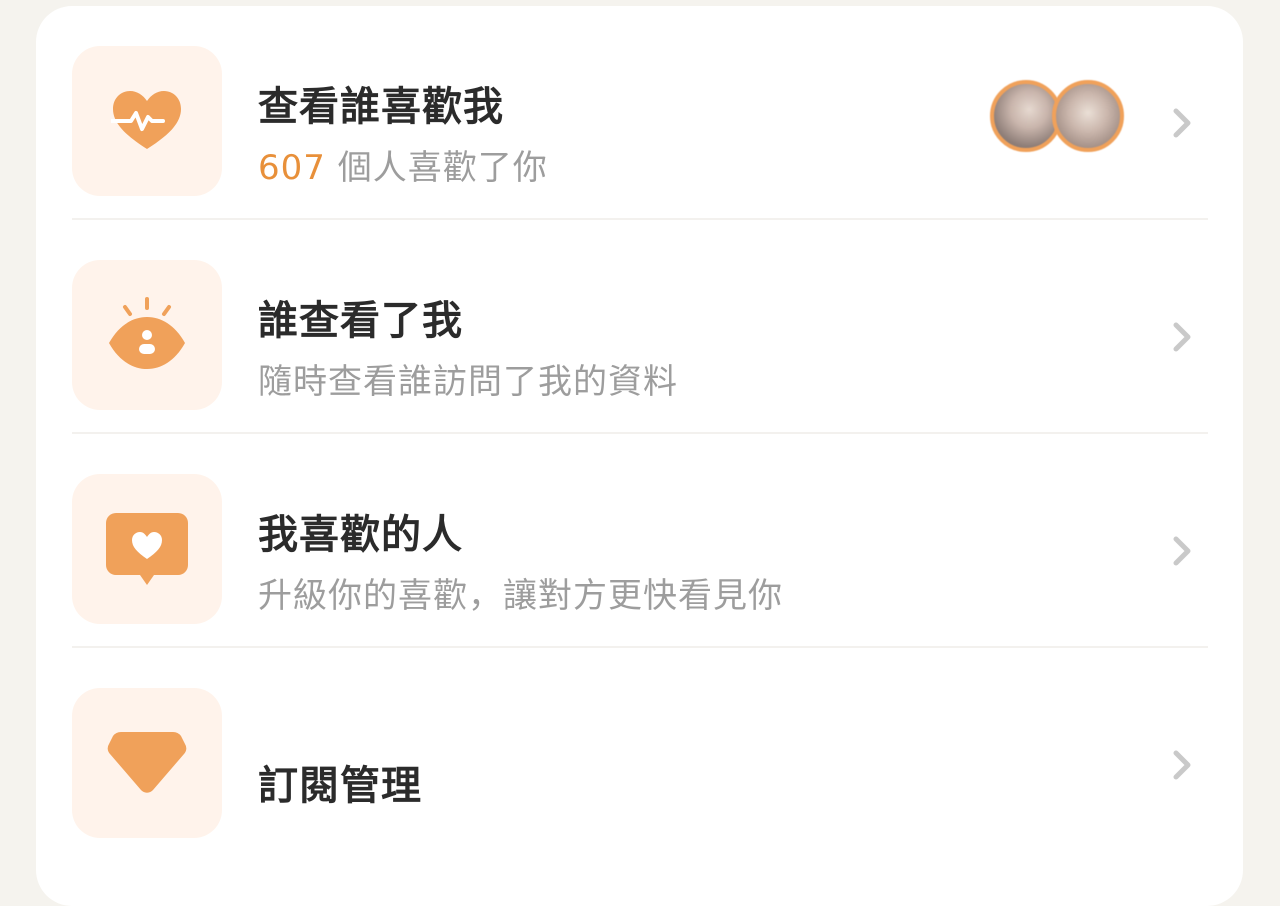  What do you see at coordinates (520, 596) in the screenshot?
I see `row-subtitle: 升級你的喜歡，讓對方更快看見你` at bounding box center [520, 596].